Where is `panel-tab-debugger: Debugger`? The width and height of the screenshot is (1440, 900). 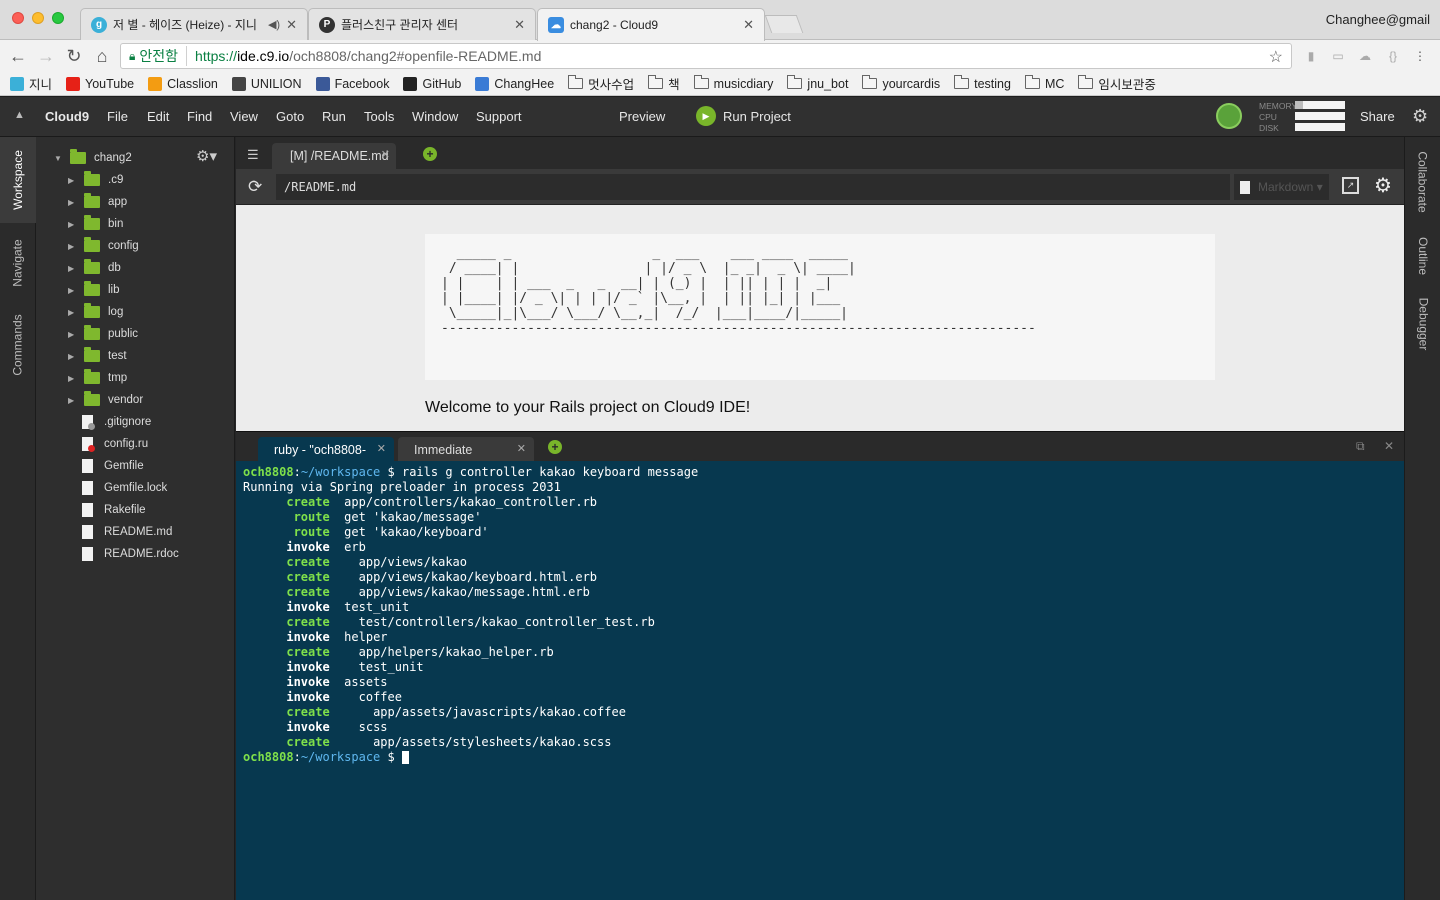 panel-tab-debugger: Debugger is located at coordinates (1422, 324).